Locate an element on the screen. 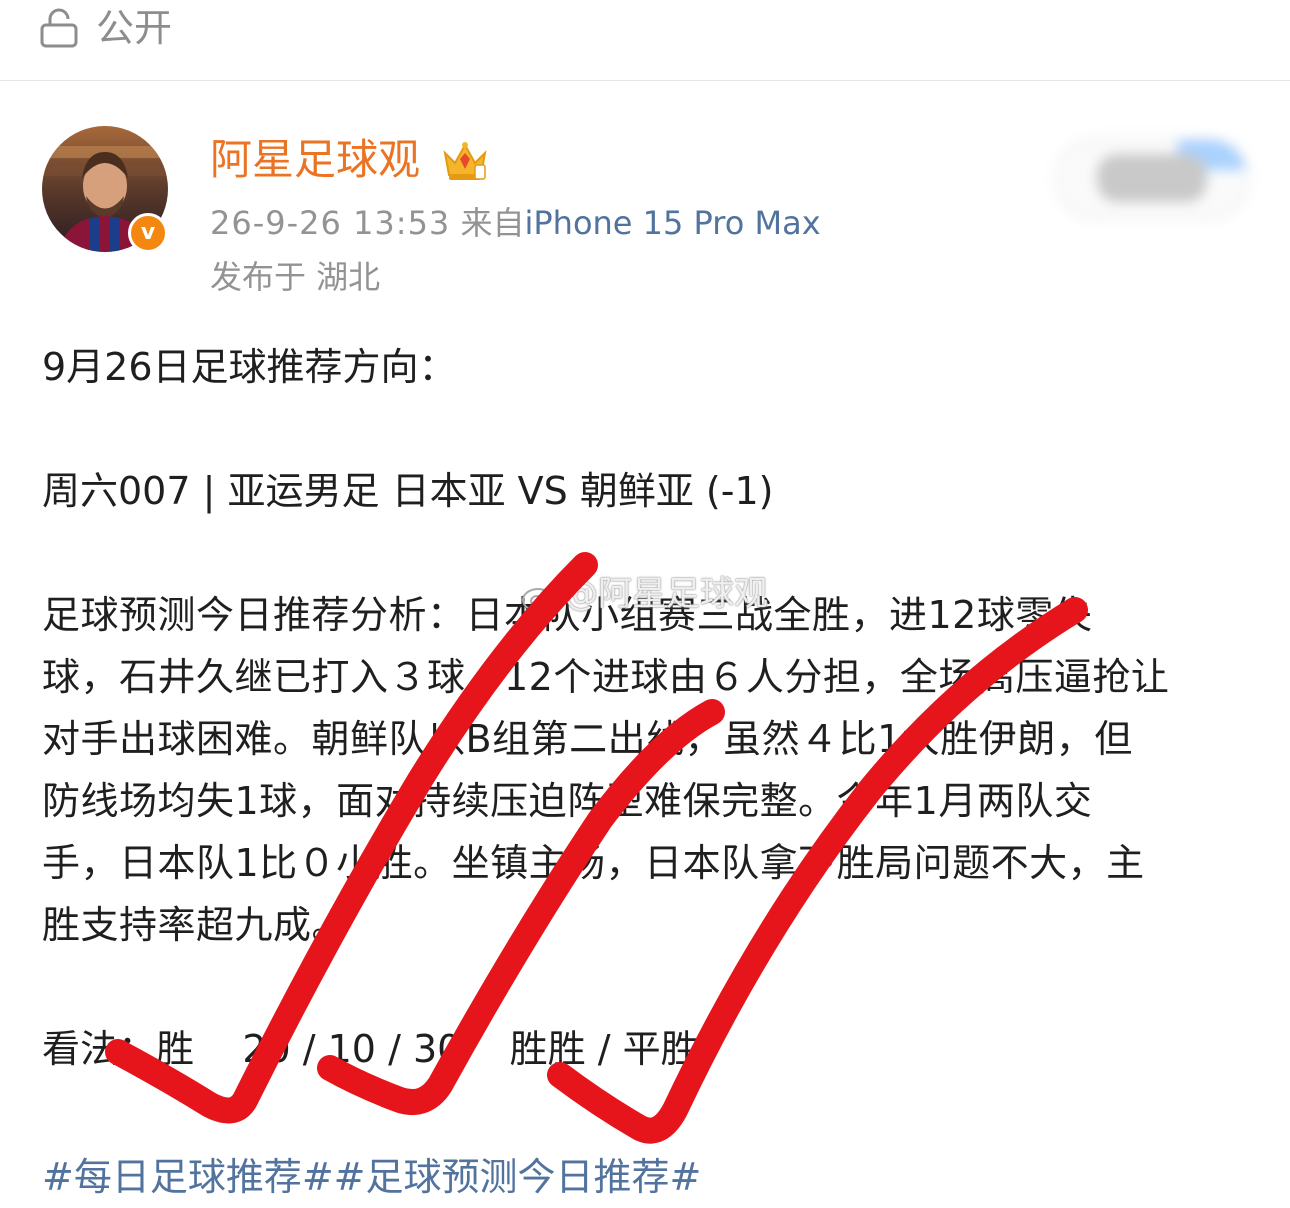 The width and height of the screenshot is (1290, 1208). analysis-line: 手，日本队1比０小胜。坐镇主场，日本队拿下胜局问题不大，主 is located at coordinates (593, 863).